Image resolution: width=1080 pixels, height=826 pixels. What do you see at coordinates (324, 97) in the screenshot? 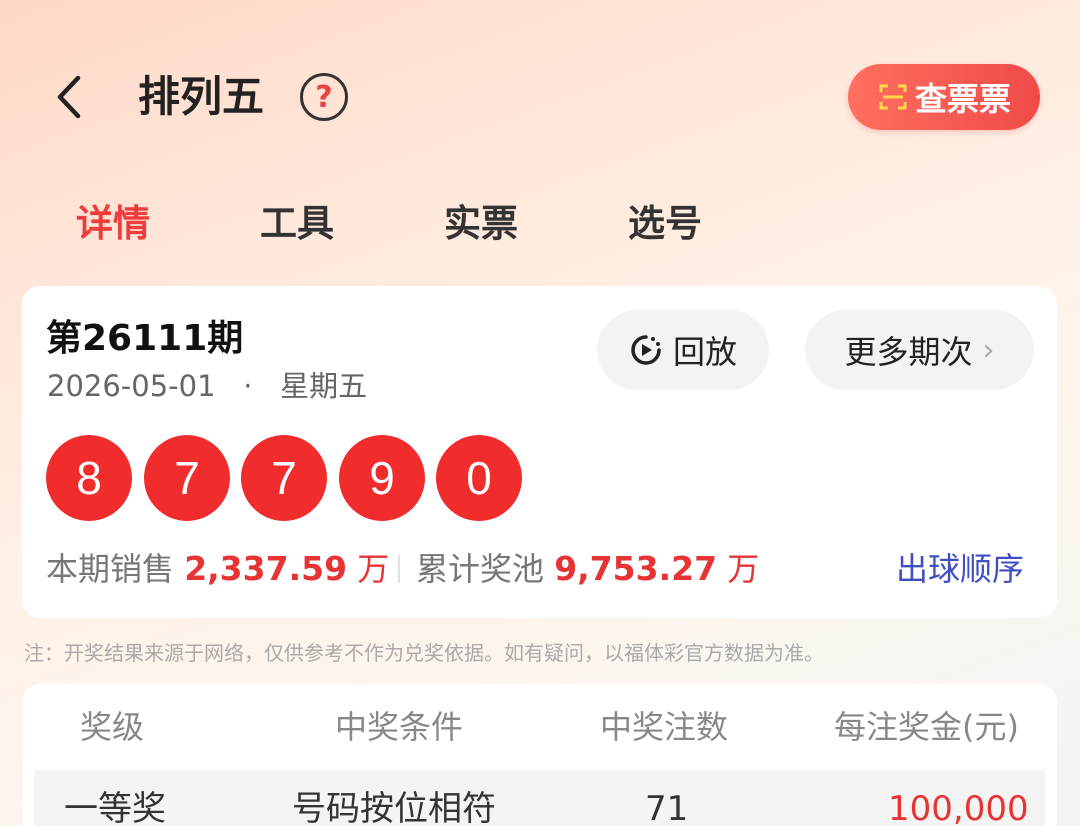
I see `question-circle-icon: ?` at bounding box center [324, 97].